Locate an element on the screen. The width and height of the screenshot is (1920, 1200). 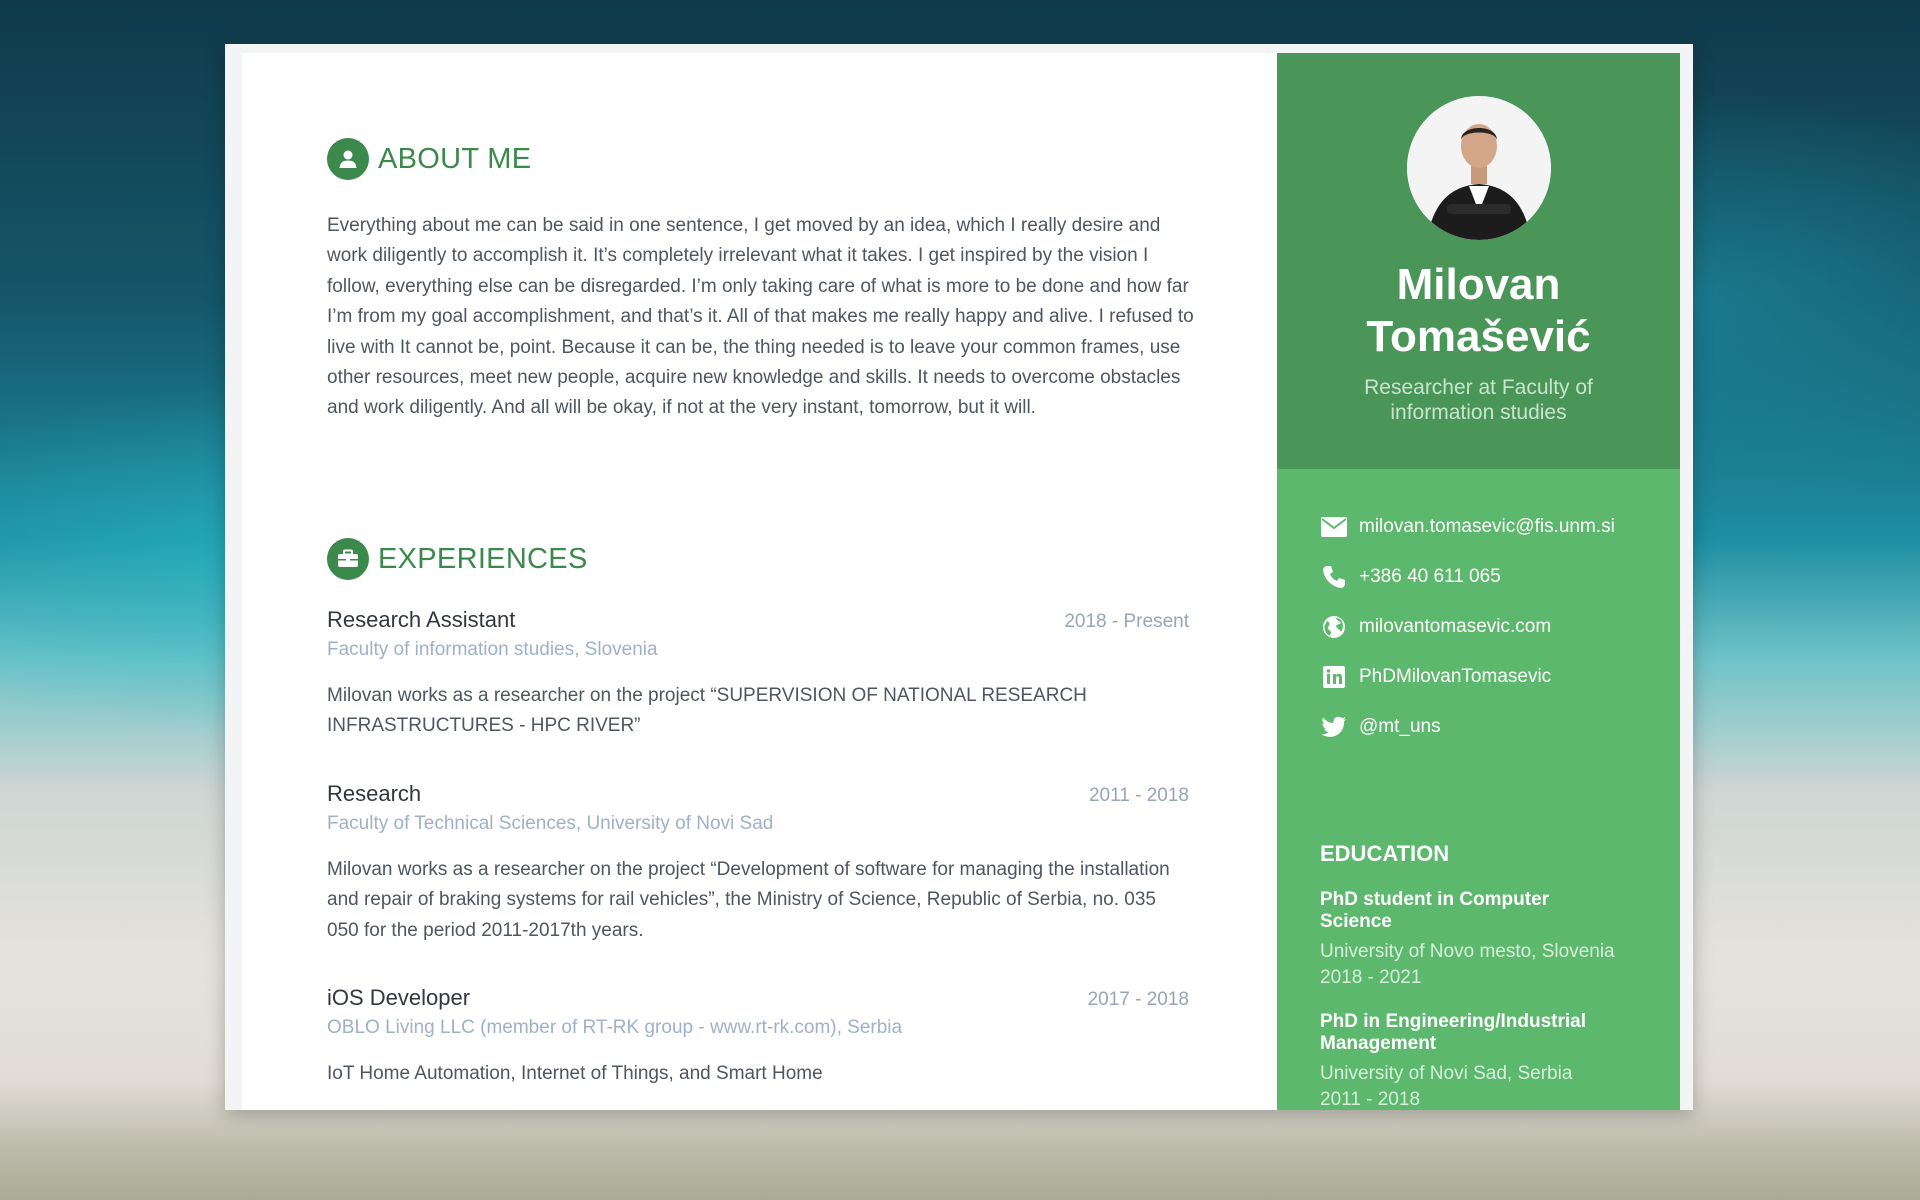
education-degree: PhD in Engineering/Industrial Management is located at coordinates (1485, 1033).